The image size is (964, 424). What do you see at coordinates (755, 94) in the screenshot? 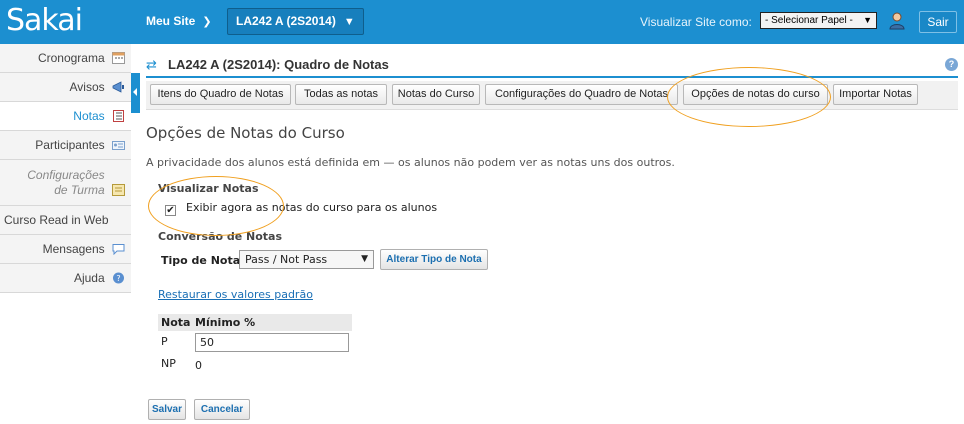
I see `tab-opcoes-notas-curso: Opções de notas do curso` at bounding box center [755, 94].